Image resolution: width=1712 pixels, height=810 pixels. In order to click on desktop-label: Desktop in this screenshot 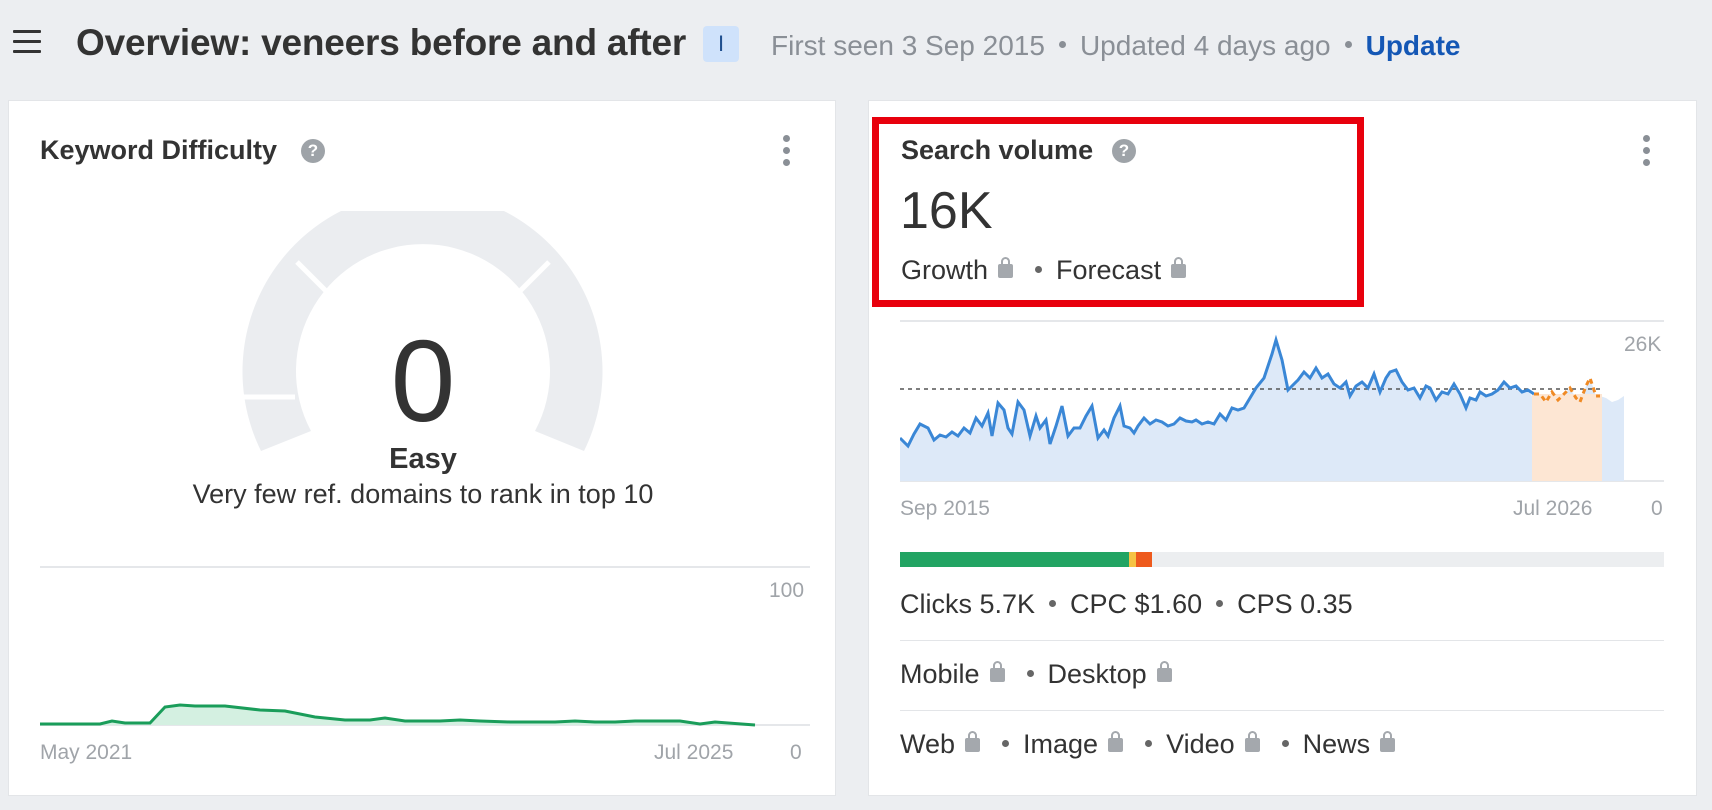, I will do `click(1097, 674)`.